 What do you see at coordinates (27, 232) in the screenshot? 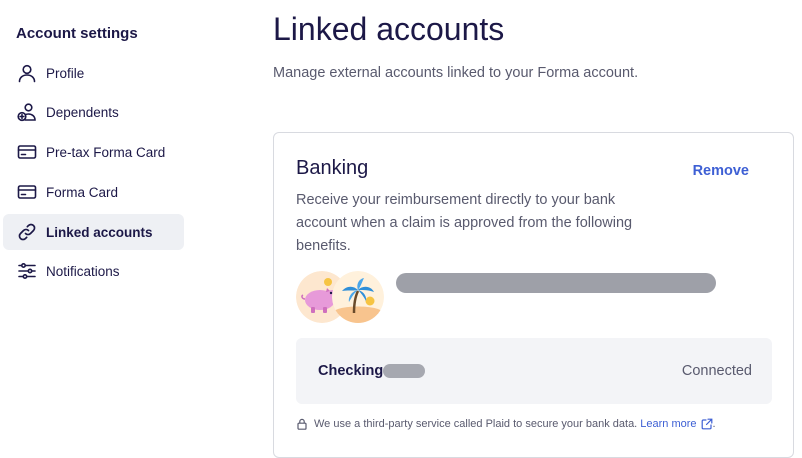
I see `link-icon` at bounding box center [27, 232].